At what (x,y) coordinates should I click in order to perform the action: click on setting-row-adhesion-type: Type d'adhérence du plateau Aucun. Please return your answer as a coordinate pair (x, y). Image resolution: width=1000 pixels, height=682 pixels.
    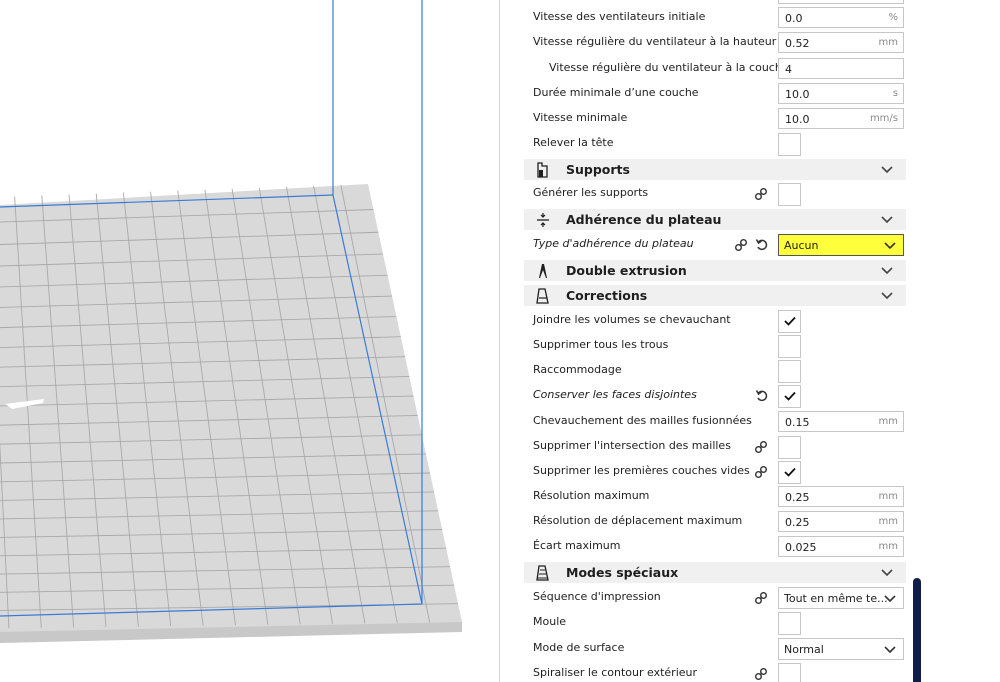
    Looking at the image, I should click on (719, 245).